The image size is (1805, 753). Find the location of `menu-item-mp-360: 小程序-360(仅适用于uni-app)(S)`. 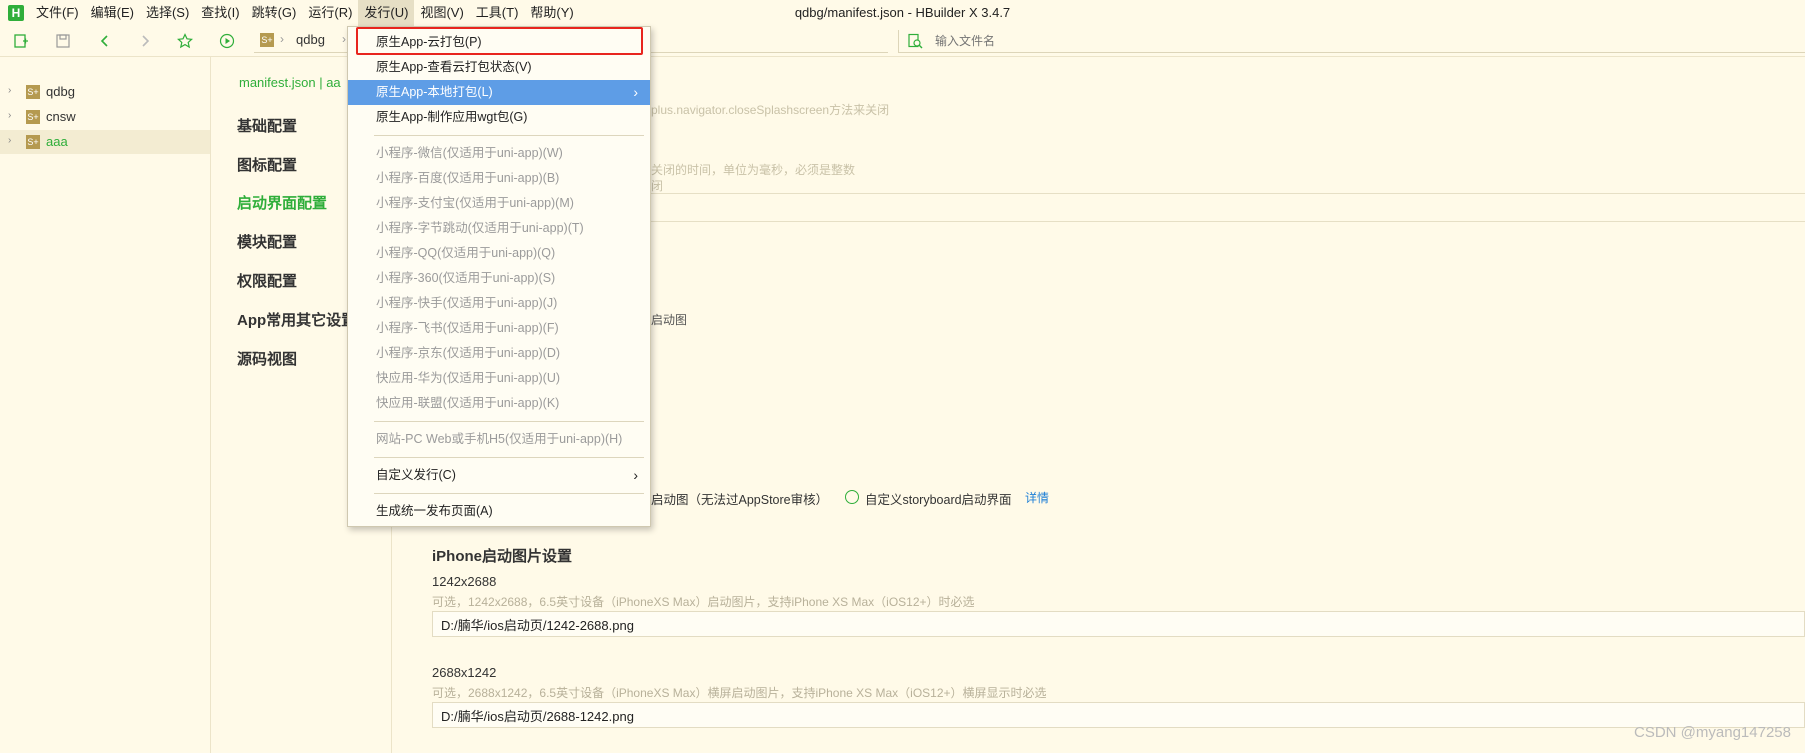

menu-item-mp-360: 小程序-360(仅适用于uni-app)(S) is located at coordinates (466, 278).